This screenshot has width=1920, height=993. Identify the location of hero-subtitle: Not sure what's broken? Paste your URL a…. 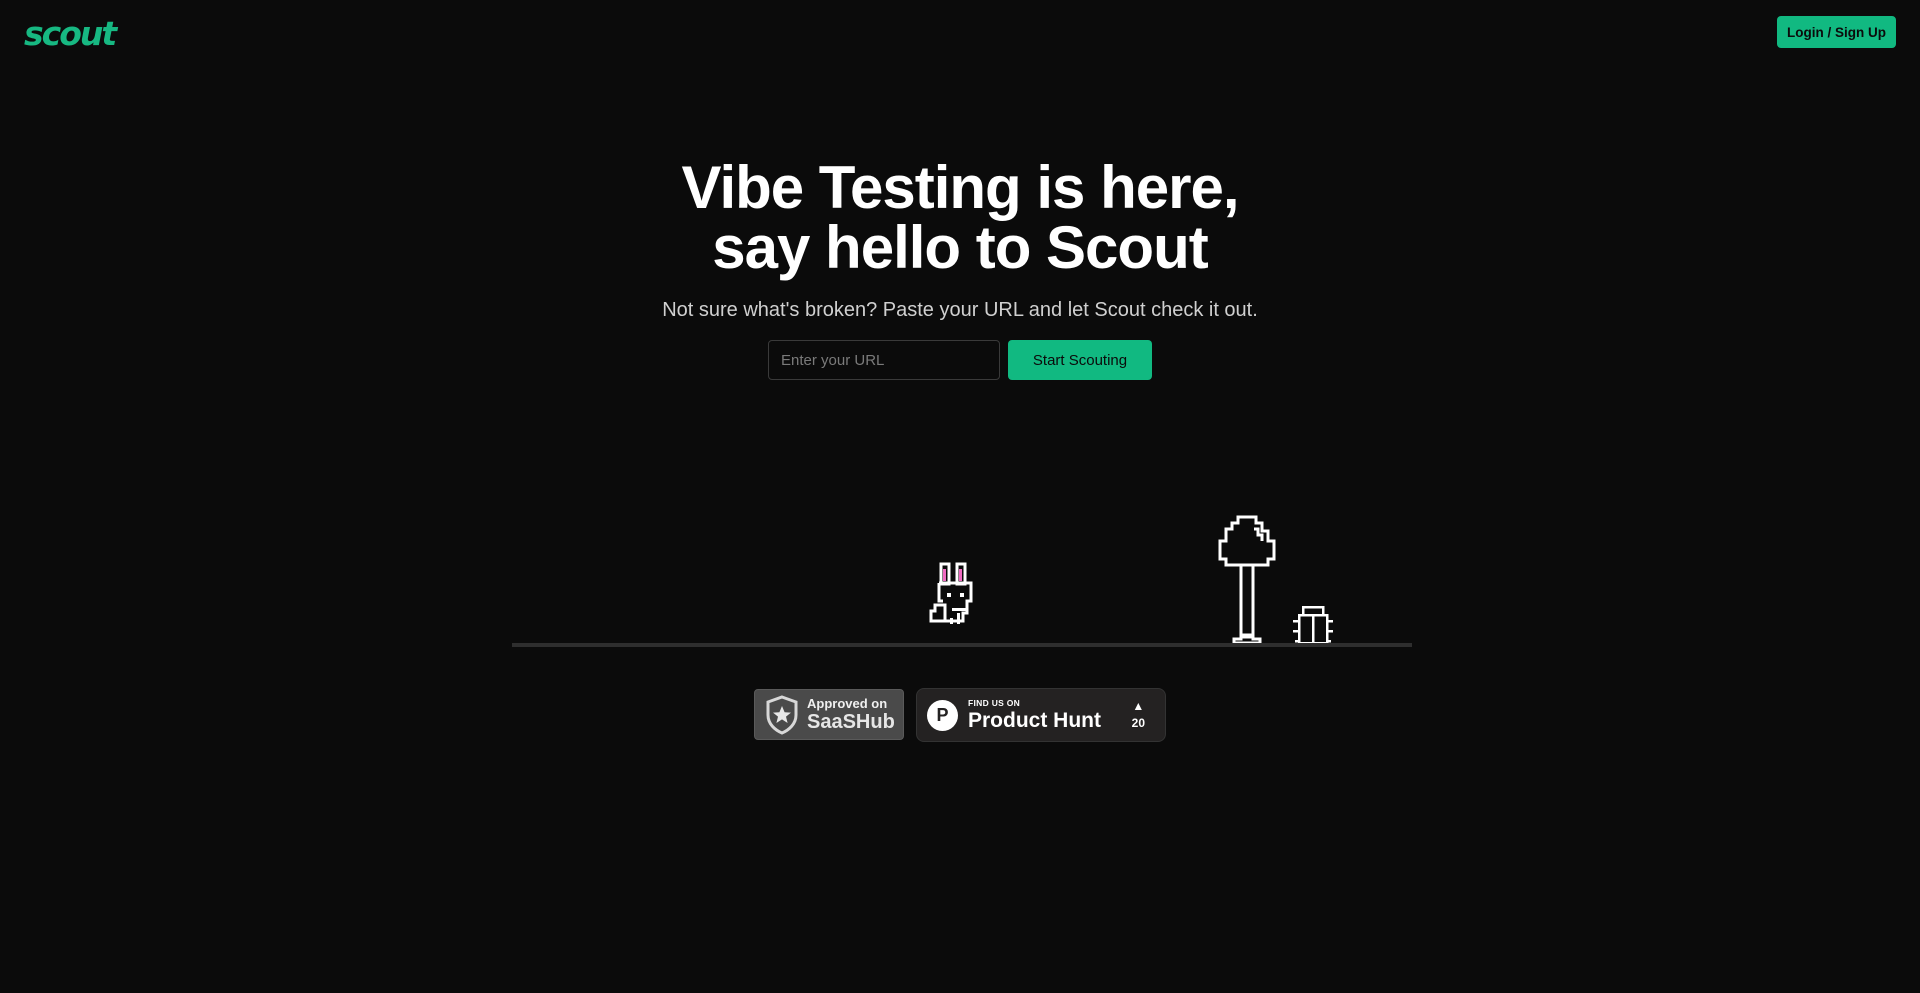
(960, 310).